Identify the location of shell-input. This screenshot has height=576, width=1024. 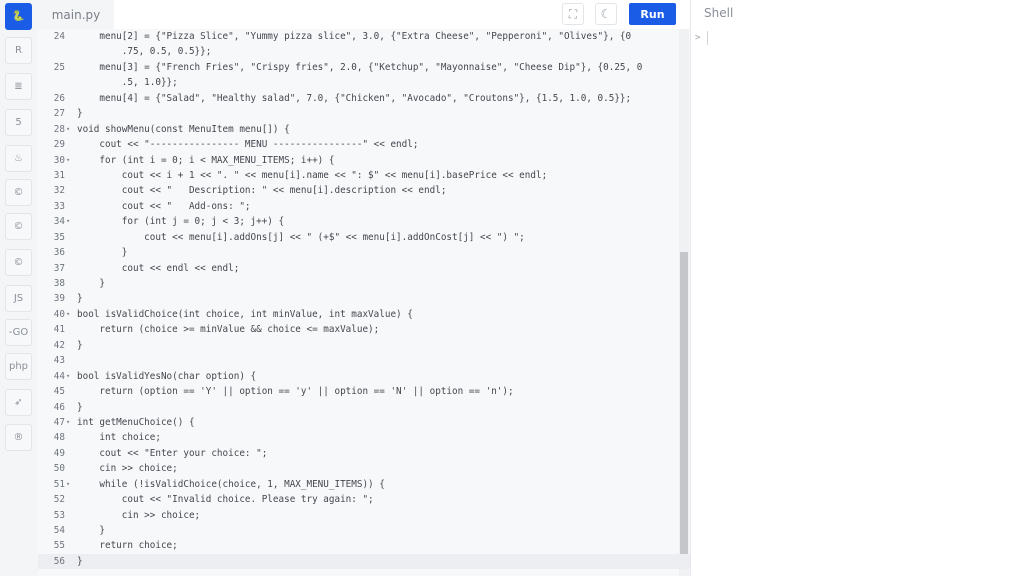
(707, 38).